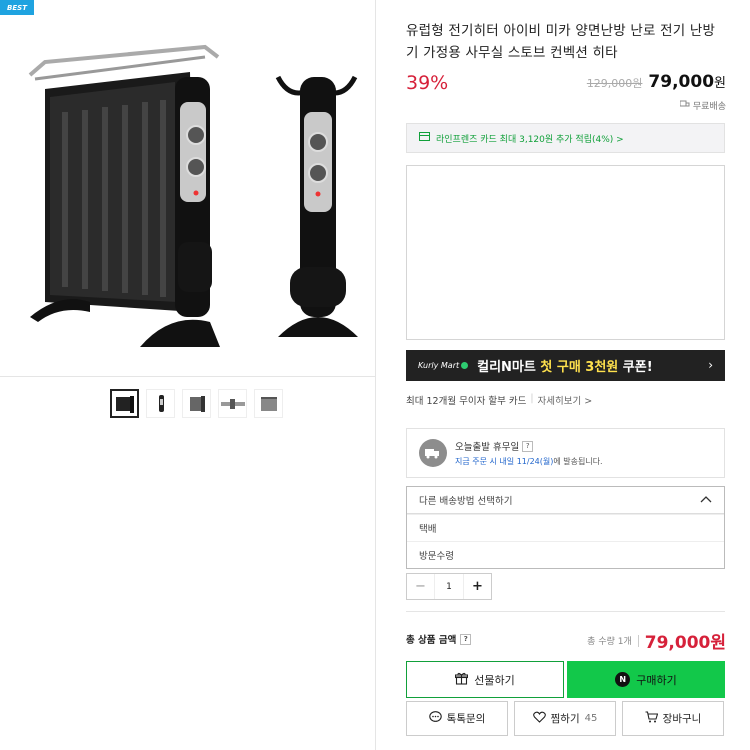 The width and height of the screenshot is (750, 750). Describe the element at coordinates (427, 83) in the screenshot. I see `discount-rate: 39%` at that location.